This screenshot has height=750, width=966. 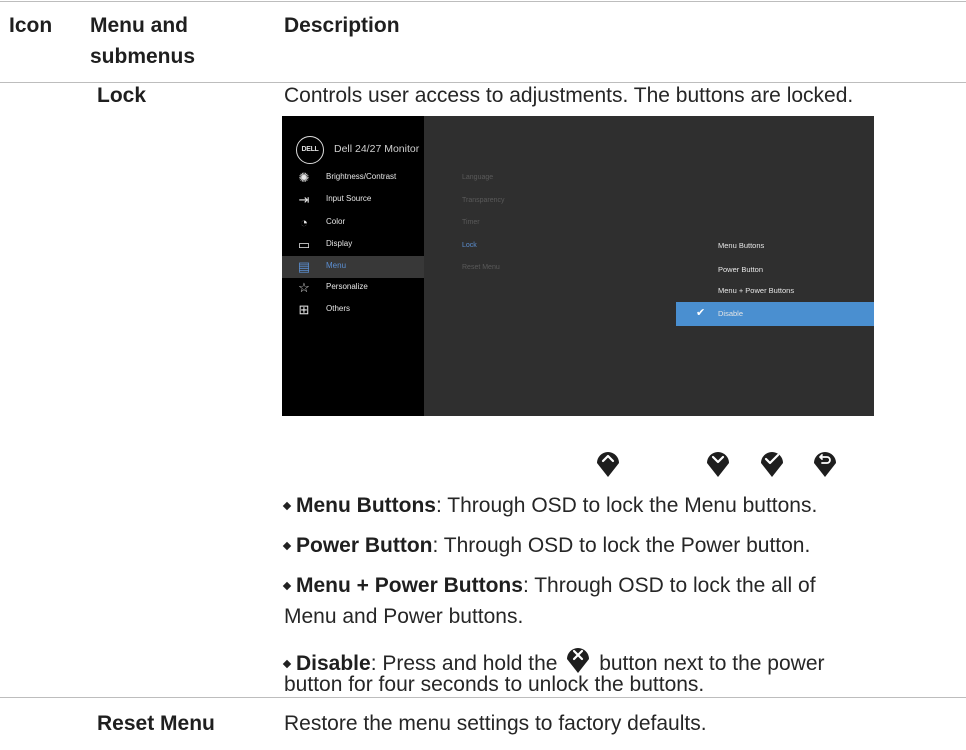 What do you see at coordinates (304, 244) in the screenshot?
I see `display-icon: ▭` at bounding box center [304, 244].